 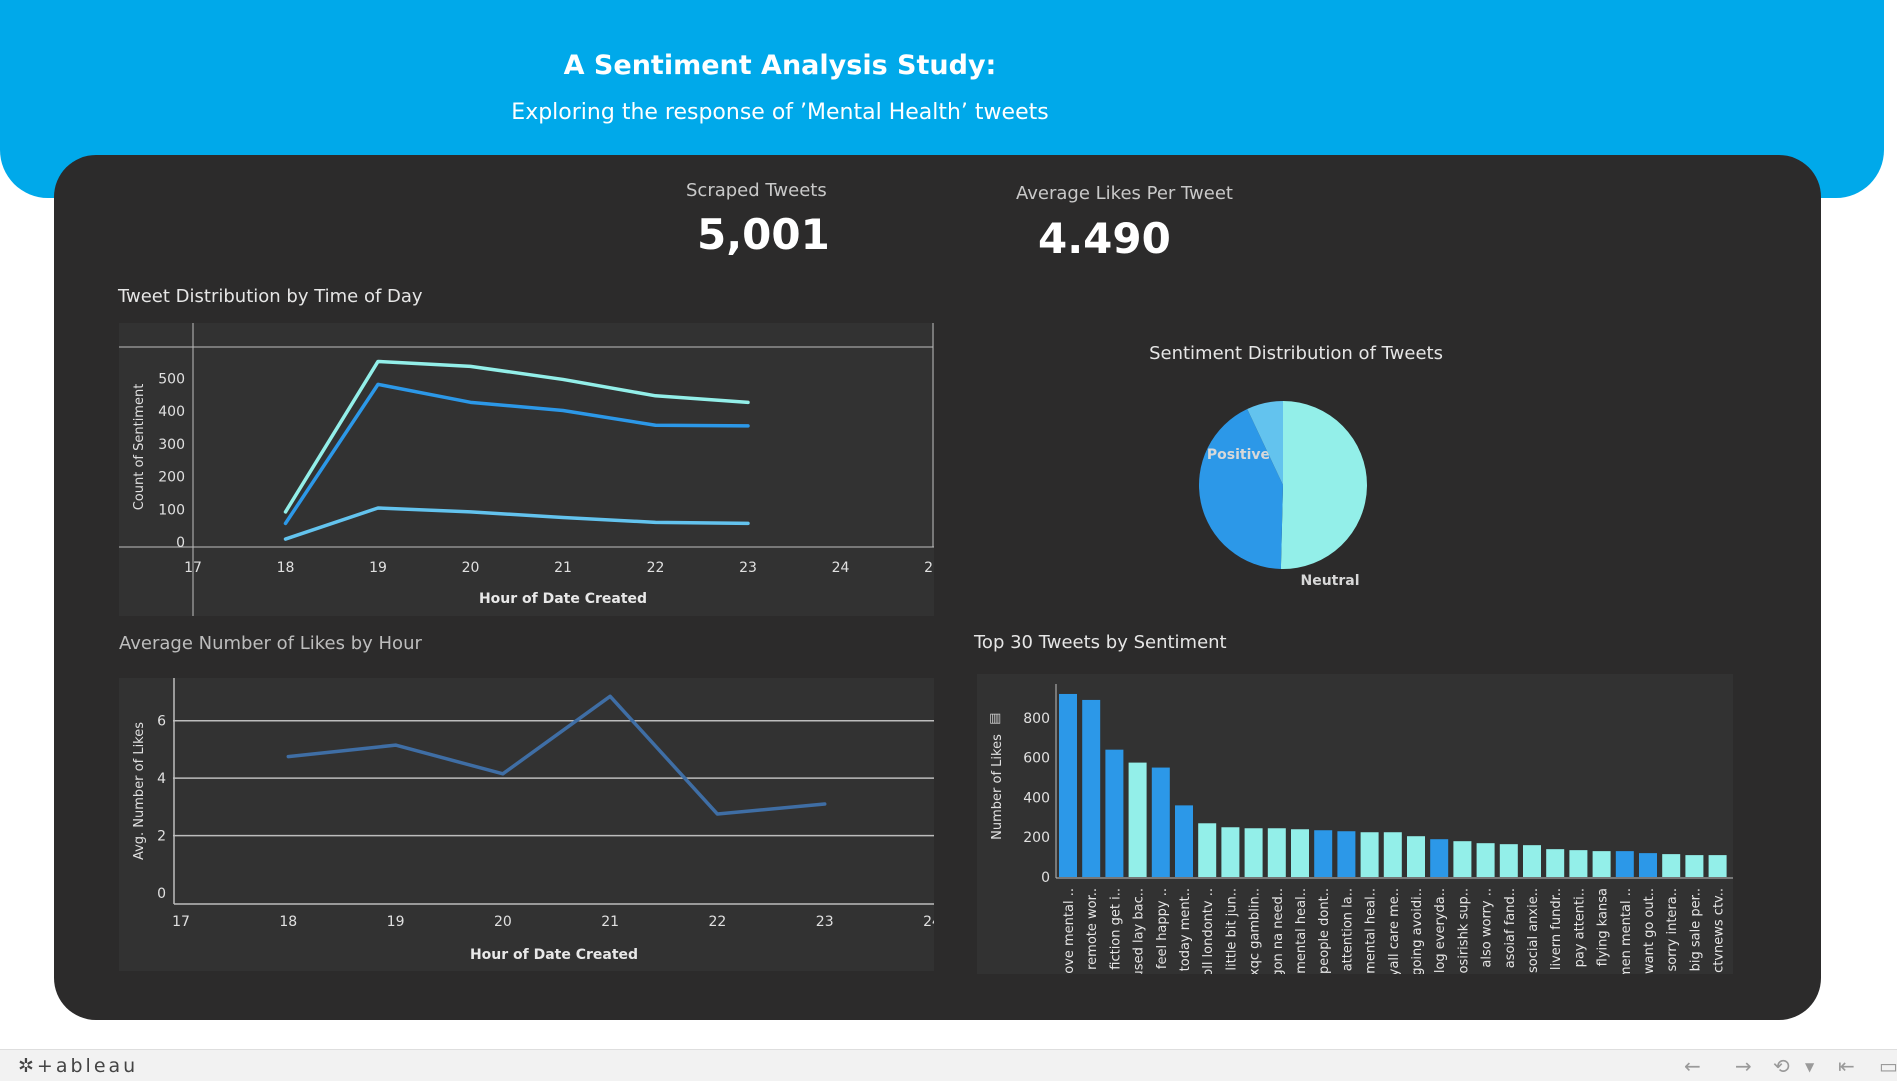 What do you see at coordinates (1324, 485) in the screenshot?
I see `pie-slice-negative` at bounding box center [1324, 485].